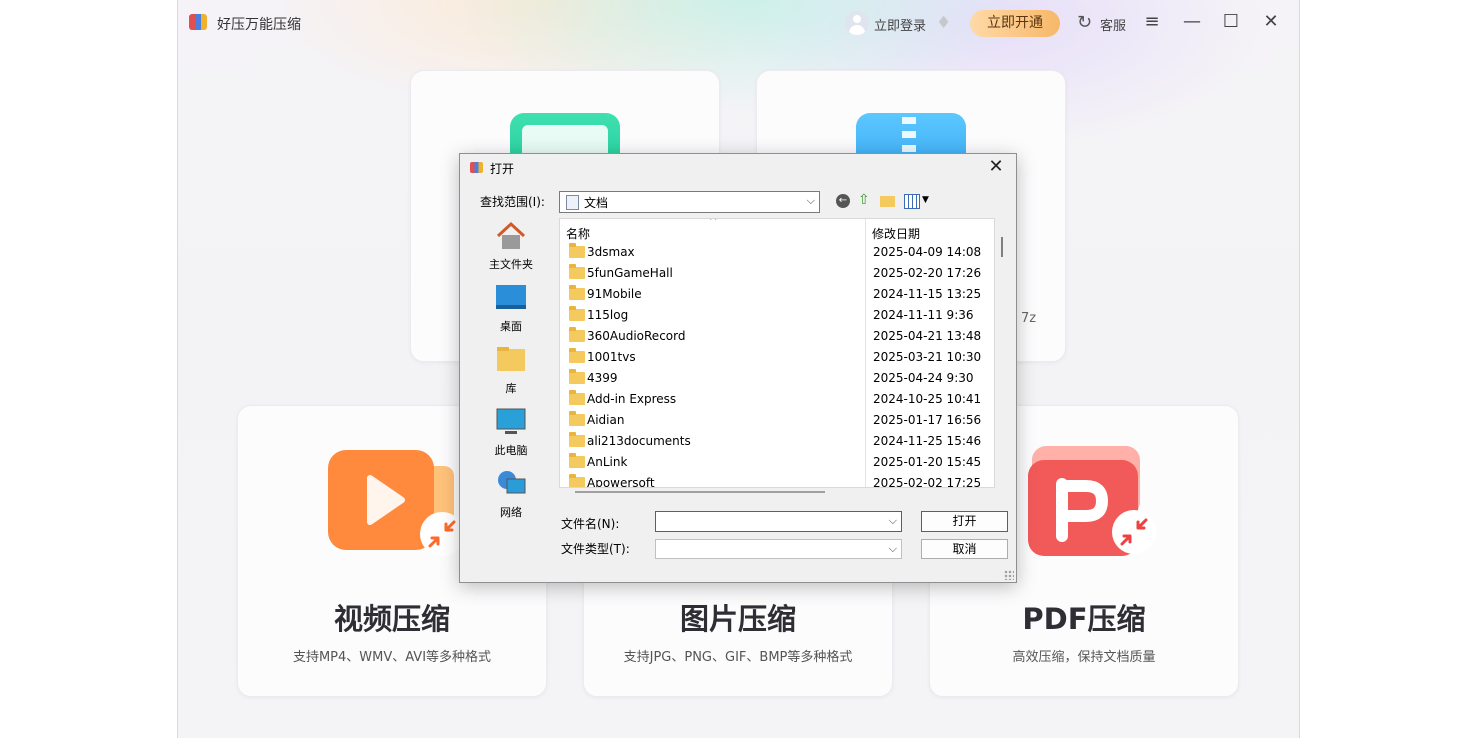 The height and width of the screenshot is (738, 1476). Describe the element at coordinates (512, 202) in the screenshot. I see `lookin-label: 查找范围(I):` at that location.